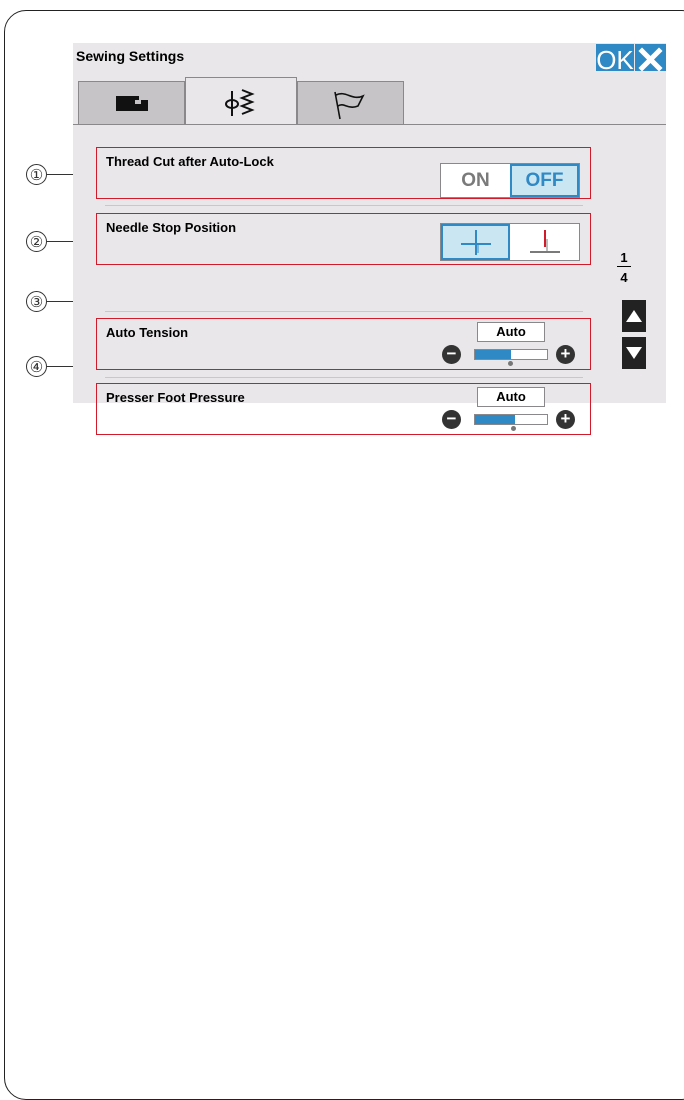 The width and height of the screenshot is (684, 1100). What do you see at coordinates (36, 366) in the screenshot?
I see `callout-4: ④` at bounding box center [36, 366].